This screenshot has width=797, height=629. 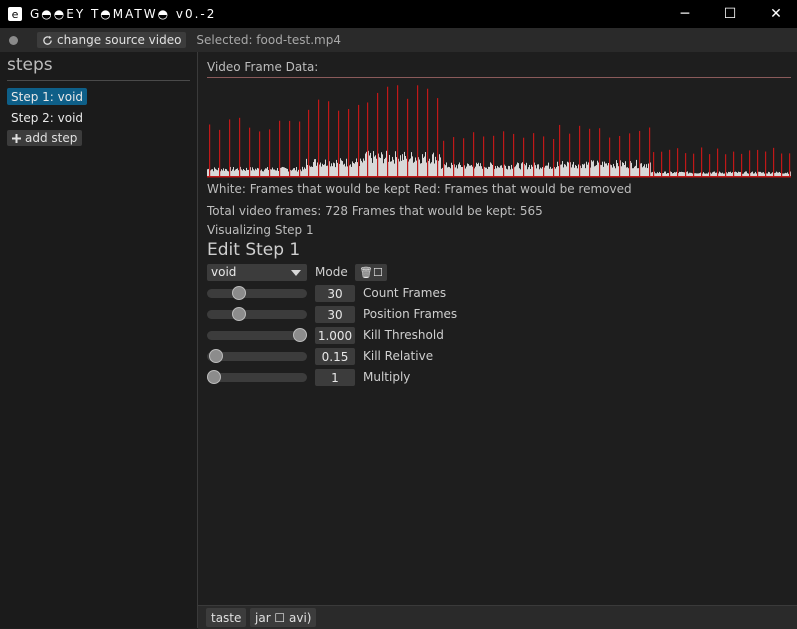 I want to click on position-frames-input: 30, so click(x=335, y=314).